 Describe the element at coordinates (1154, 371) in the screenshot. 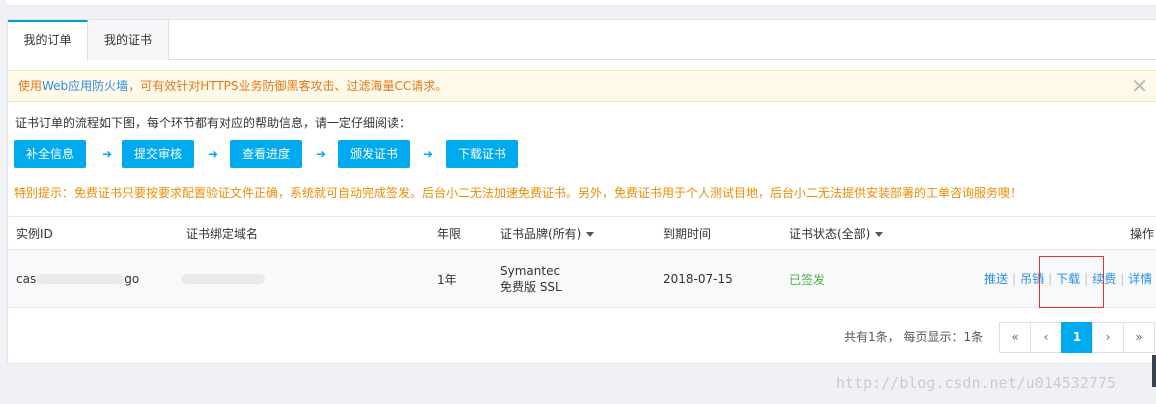

I see `scroll-edge` at that location.